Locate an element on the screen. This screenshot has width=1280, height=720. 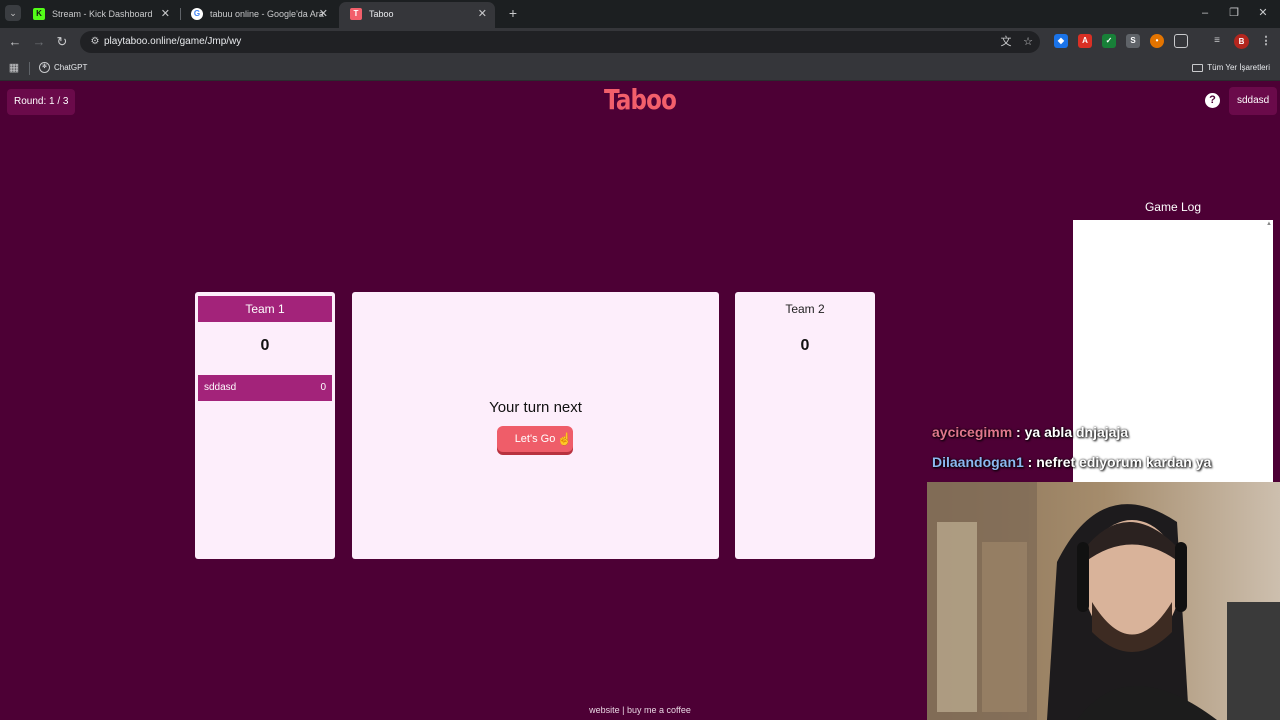
hand-cursor-icon: ☝ is located at coordinates (564, 439).